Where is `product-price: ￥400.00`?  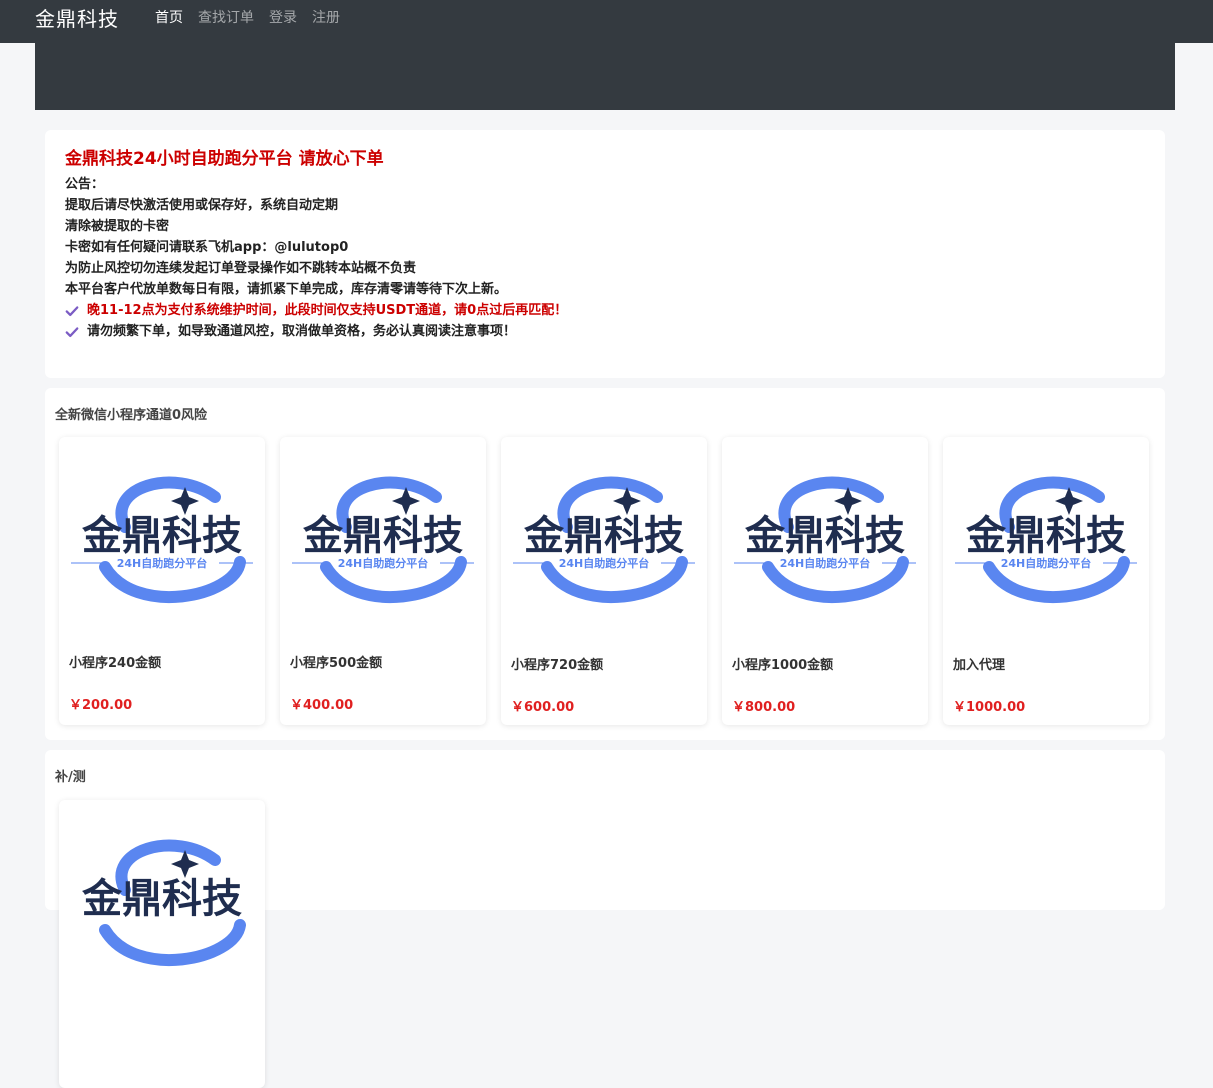 product-price: ￥400.00 is located at coordinates (322, 705).